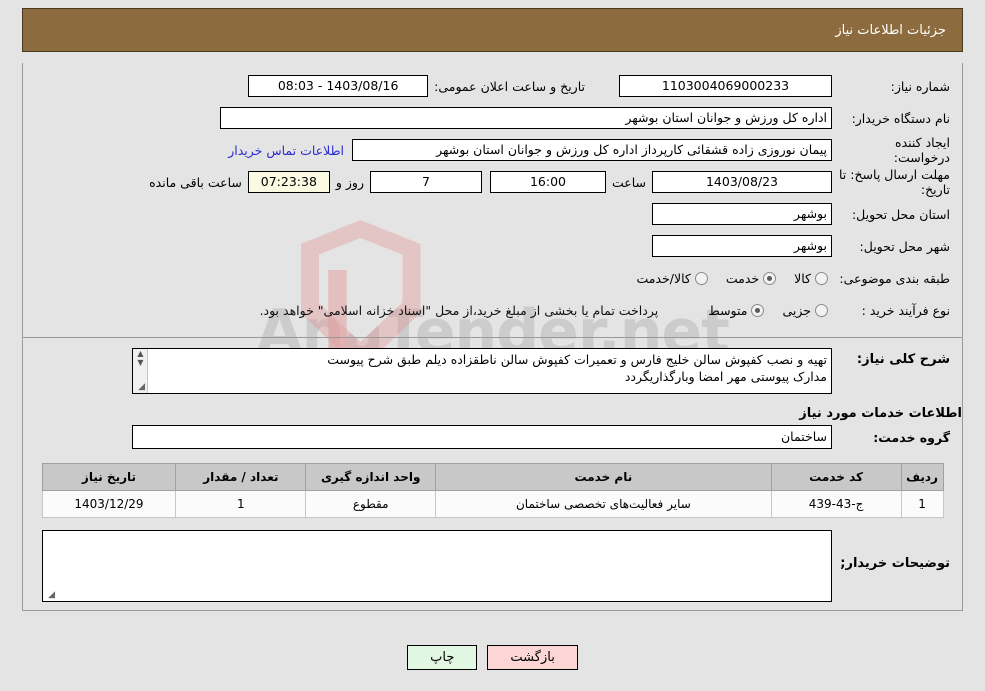 This screenshot has height=691, width=985. I want to click on buyer-org-label: نام دستگاه خریدار:, so click(900, 118).